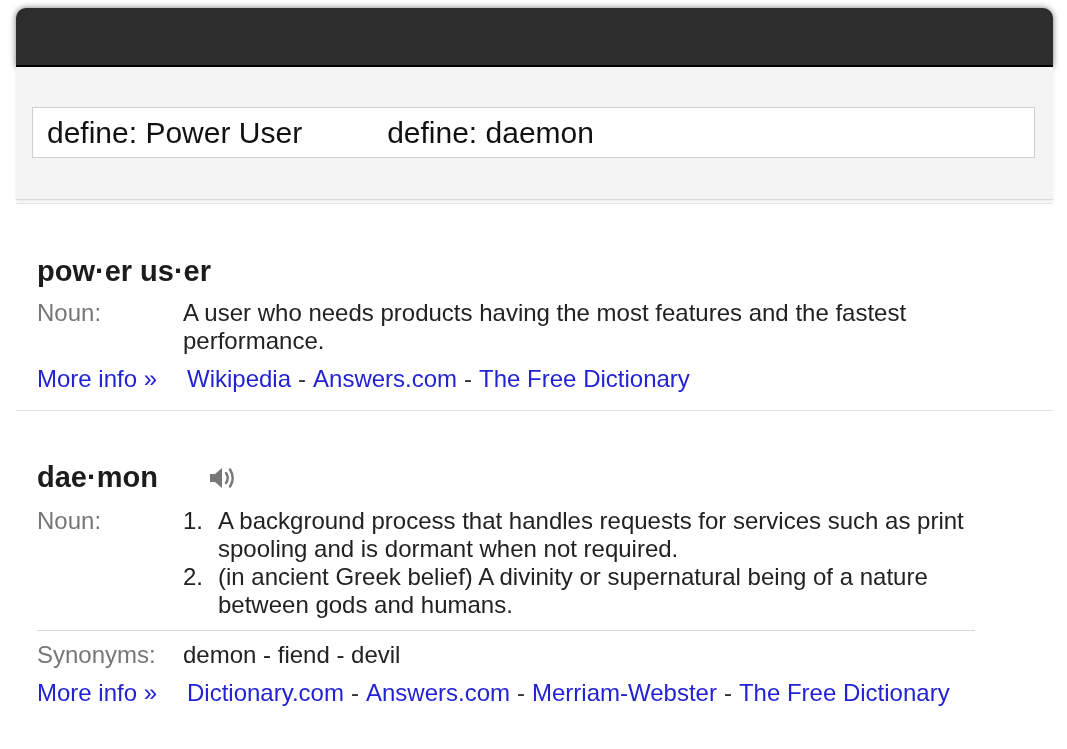 The image size is (1067, 749). What do you see at coordinates (124, 271) in the screenshot?
I see `headword: pow·er us·er` at bounding box center [124, 271].